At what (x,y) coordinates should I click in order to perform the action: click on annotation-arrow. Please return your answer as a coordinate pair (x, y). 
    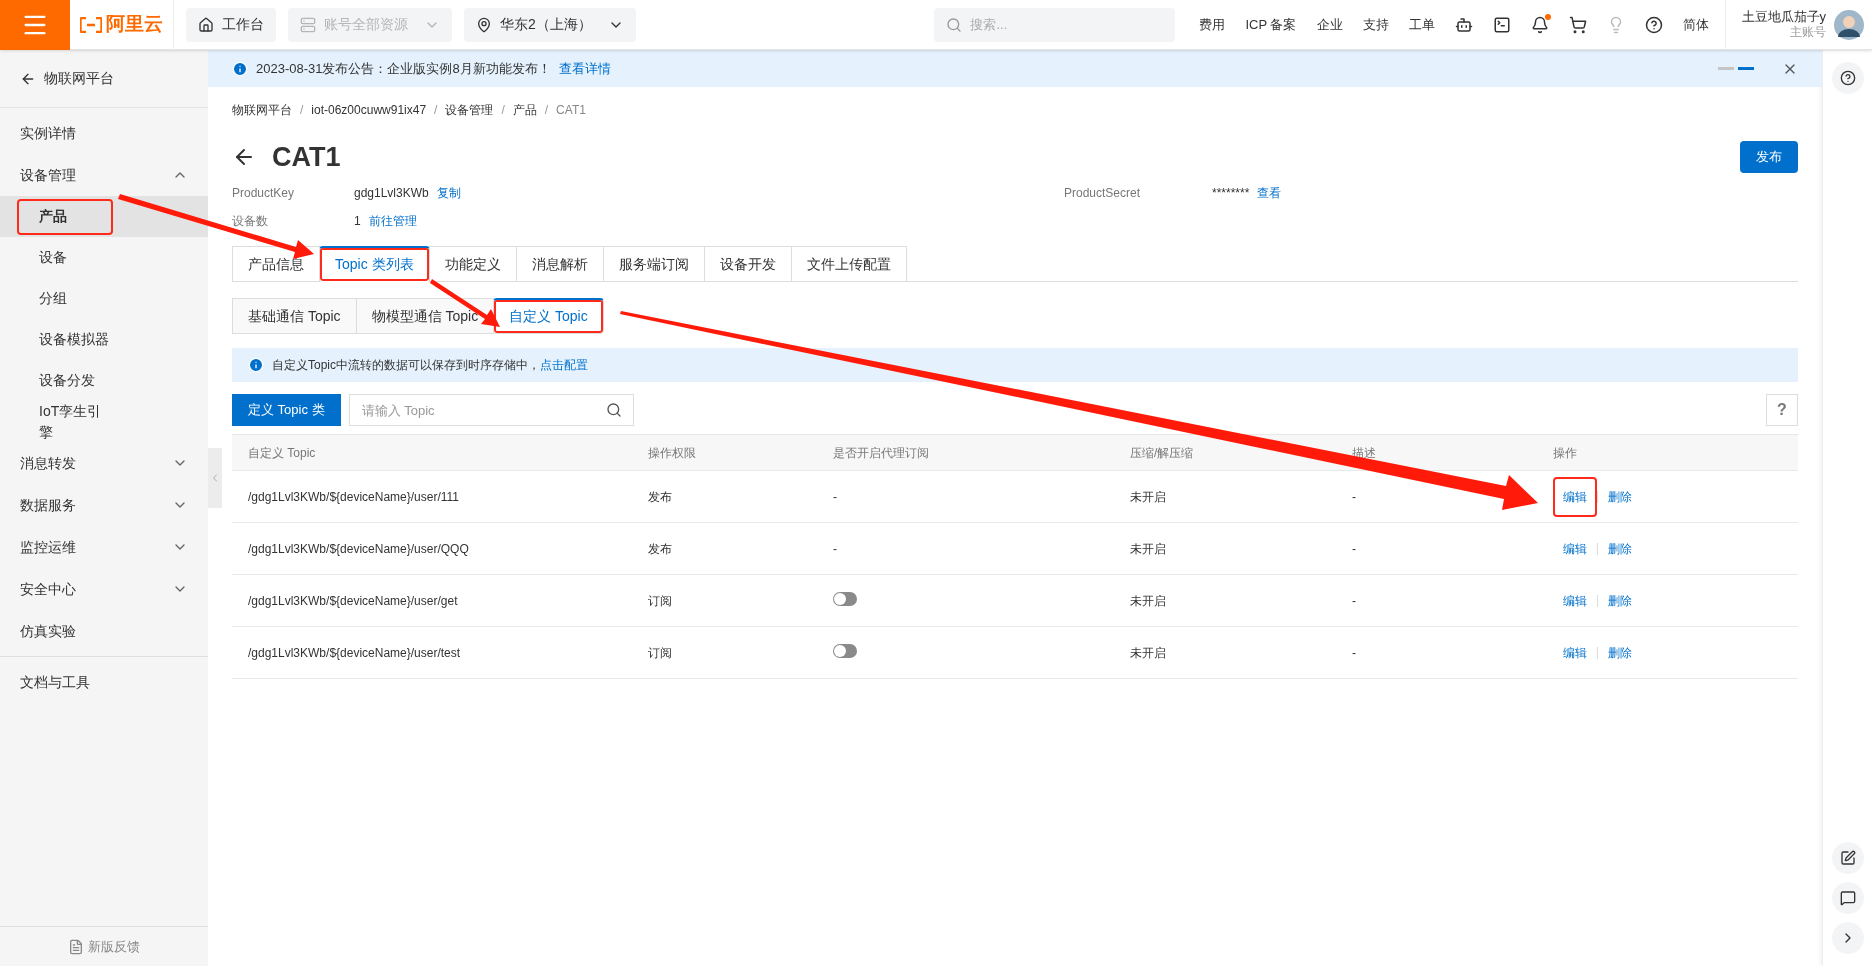
    Looking at the image, I should click on (465, 303).